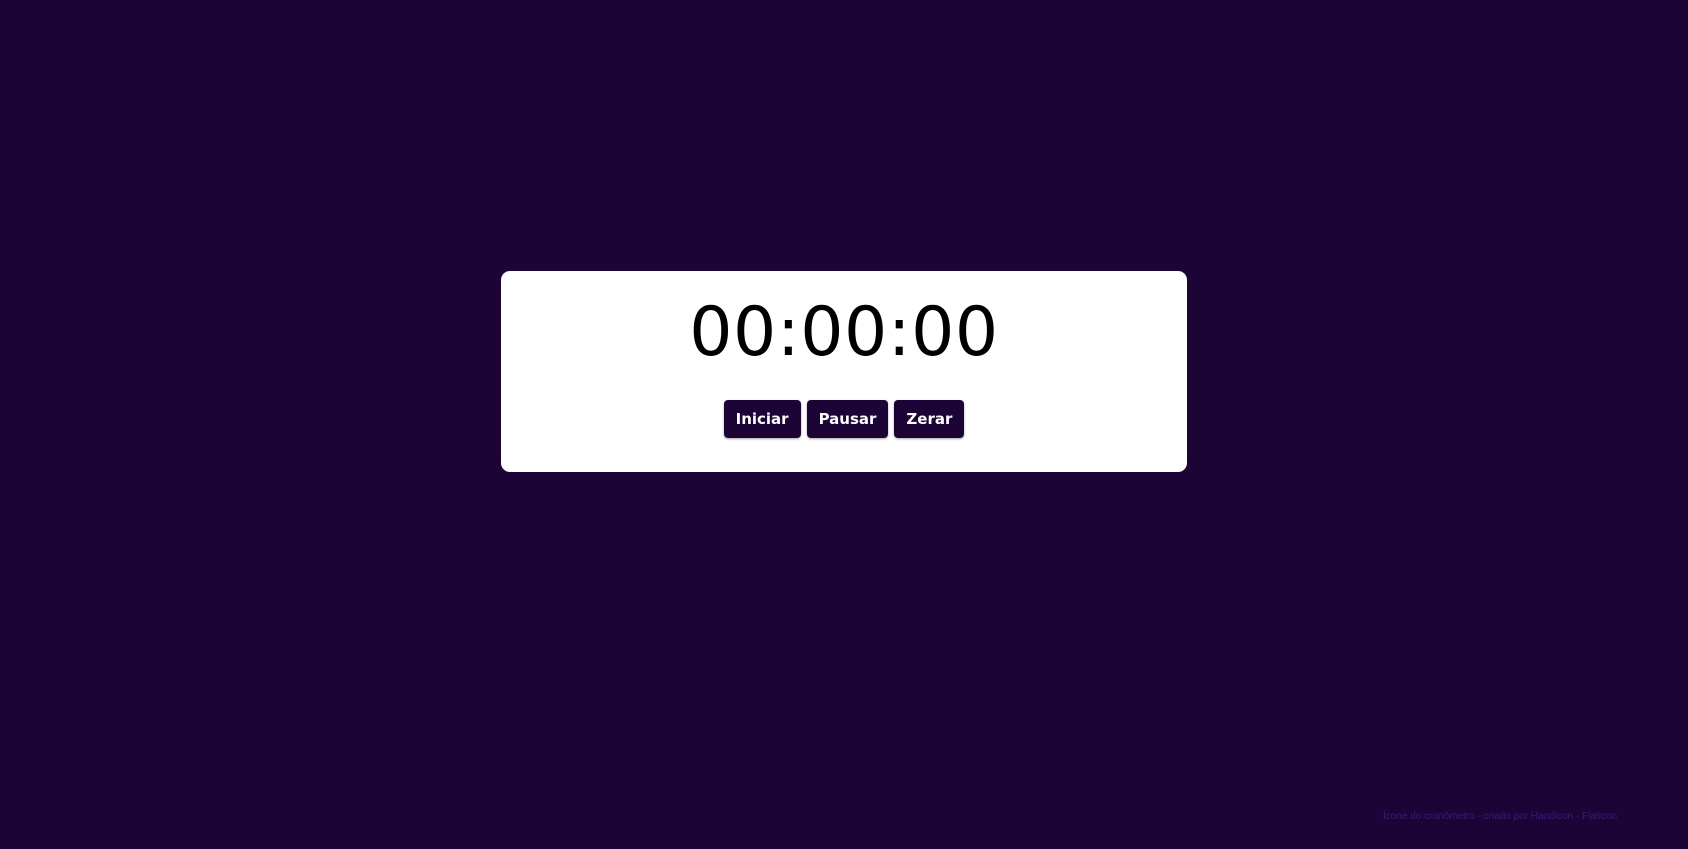 This screenshot has width=1688, height=849. What do you see at coordinates (762, 419) in the screenshot?
I see `start-button: Iniciar` at bounding box center [762, 419].